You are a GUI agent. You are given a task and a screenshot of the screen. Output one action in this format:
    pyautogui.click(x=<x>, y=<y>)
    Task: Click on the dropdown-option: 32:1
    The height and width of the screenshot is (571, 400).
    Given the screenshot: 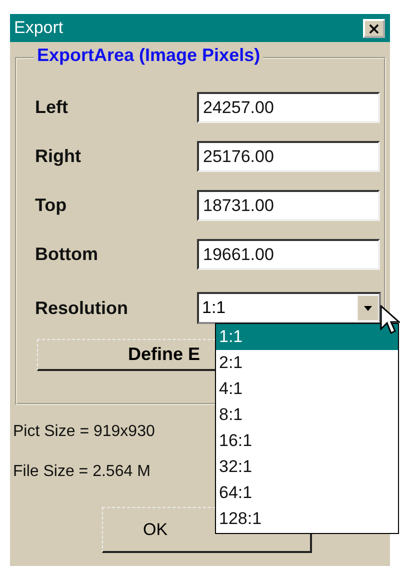 What is the action you would take?
    pyautogui.click(x=307, y=467)
    